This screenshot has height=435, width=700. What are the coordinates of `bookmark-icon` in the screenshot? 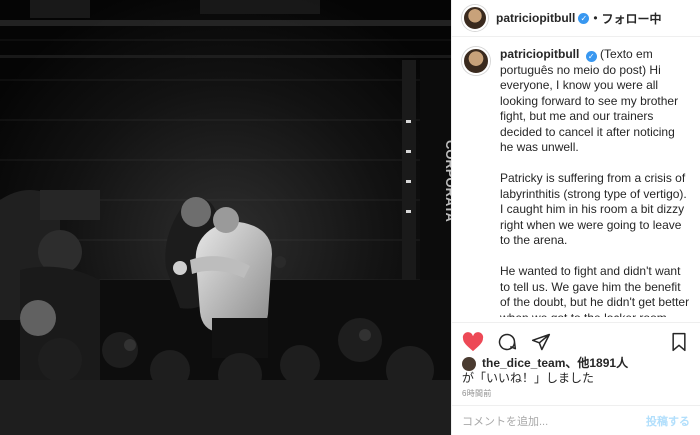 It's located at (679, 342).